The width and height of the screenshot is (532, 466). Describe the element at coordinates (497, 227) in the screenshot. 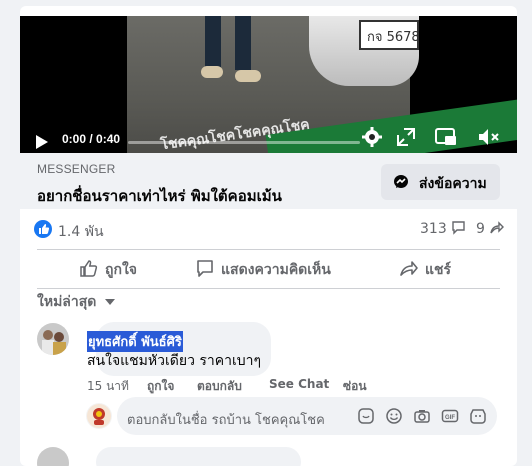

I see `share-small-icon` at that location.